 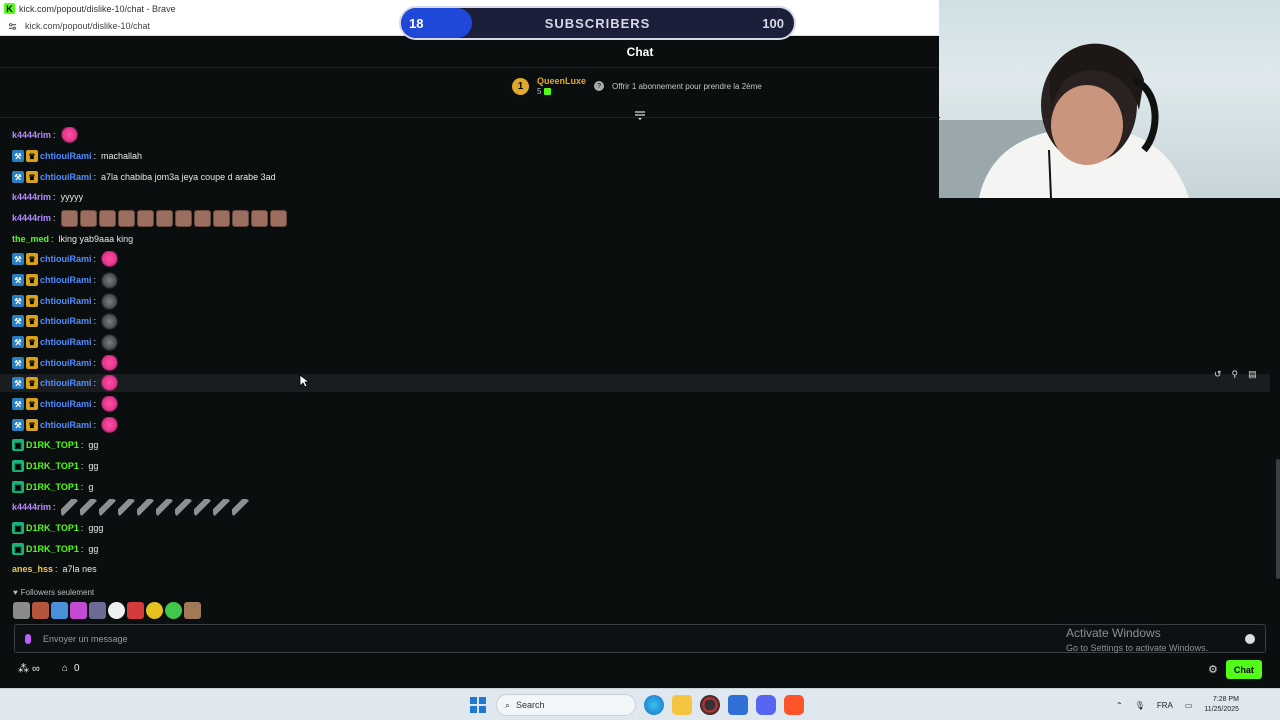 What do you see at coordinates (154, 610) in the screenshot?
I see `emote-8-icon` at bounding box center [154, 610].